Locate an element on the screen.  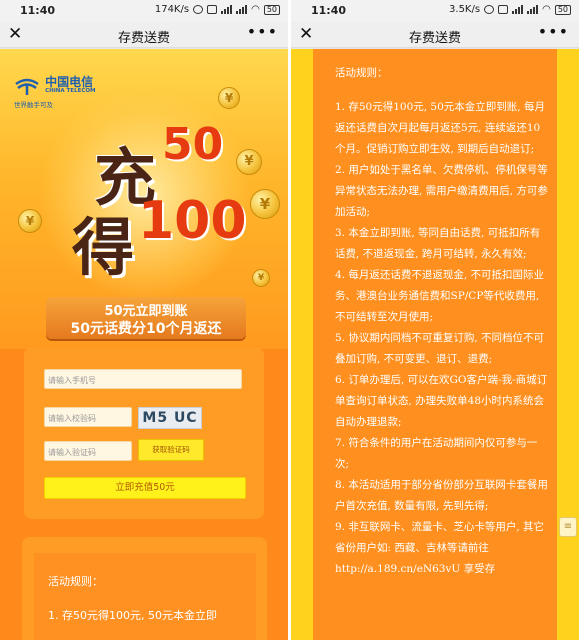
recharge-form: 请输入手机号 请输入校验码 M5 UC 请输入验证码 获取验证码 立即充值50元 is located at coordinates (144, 433).